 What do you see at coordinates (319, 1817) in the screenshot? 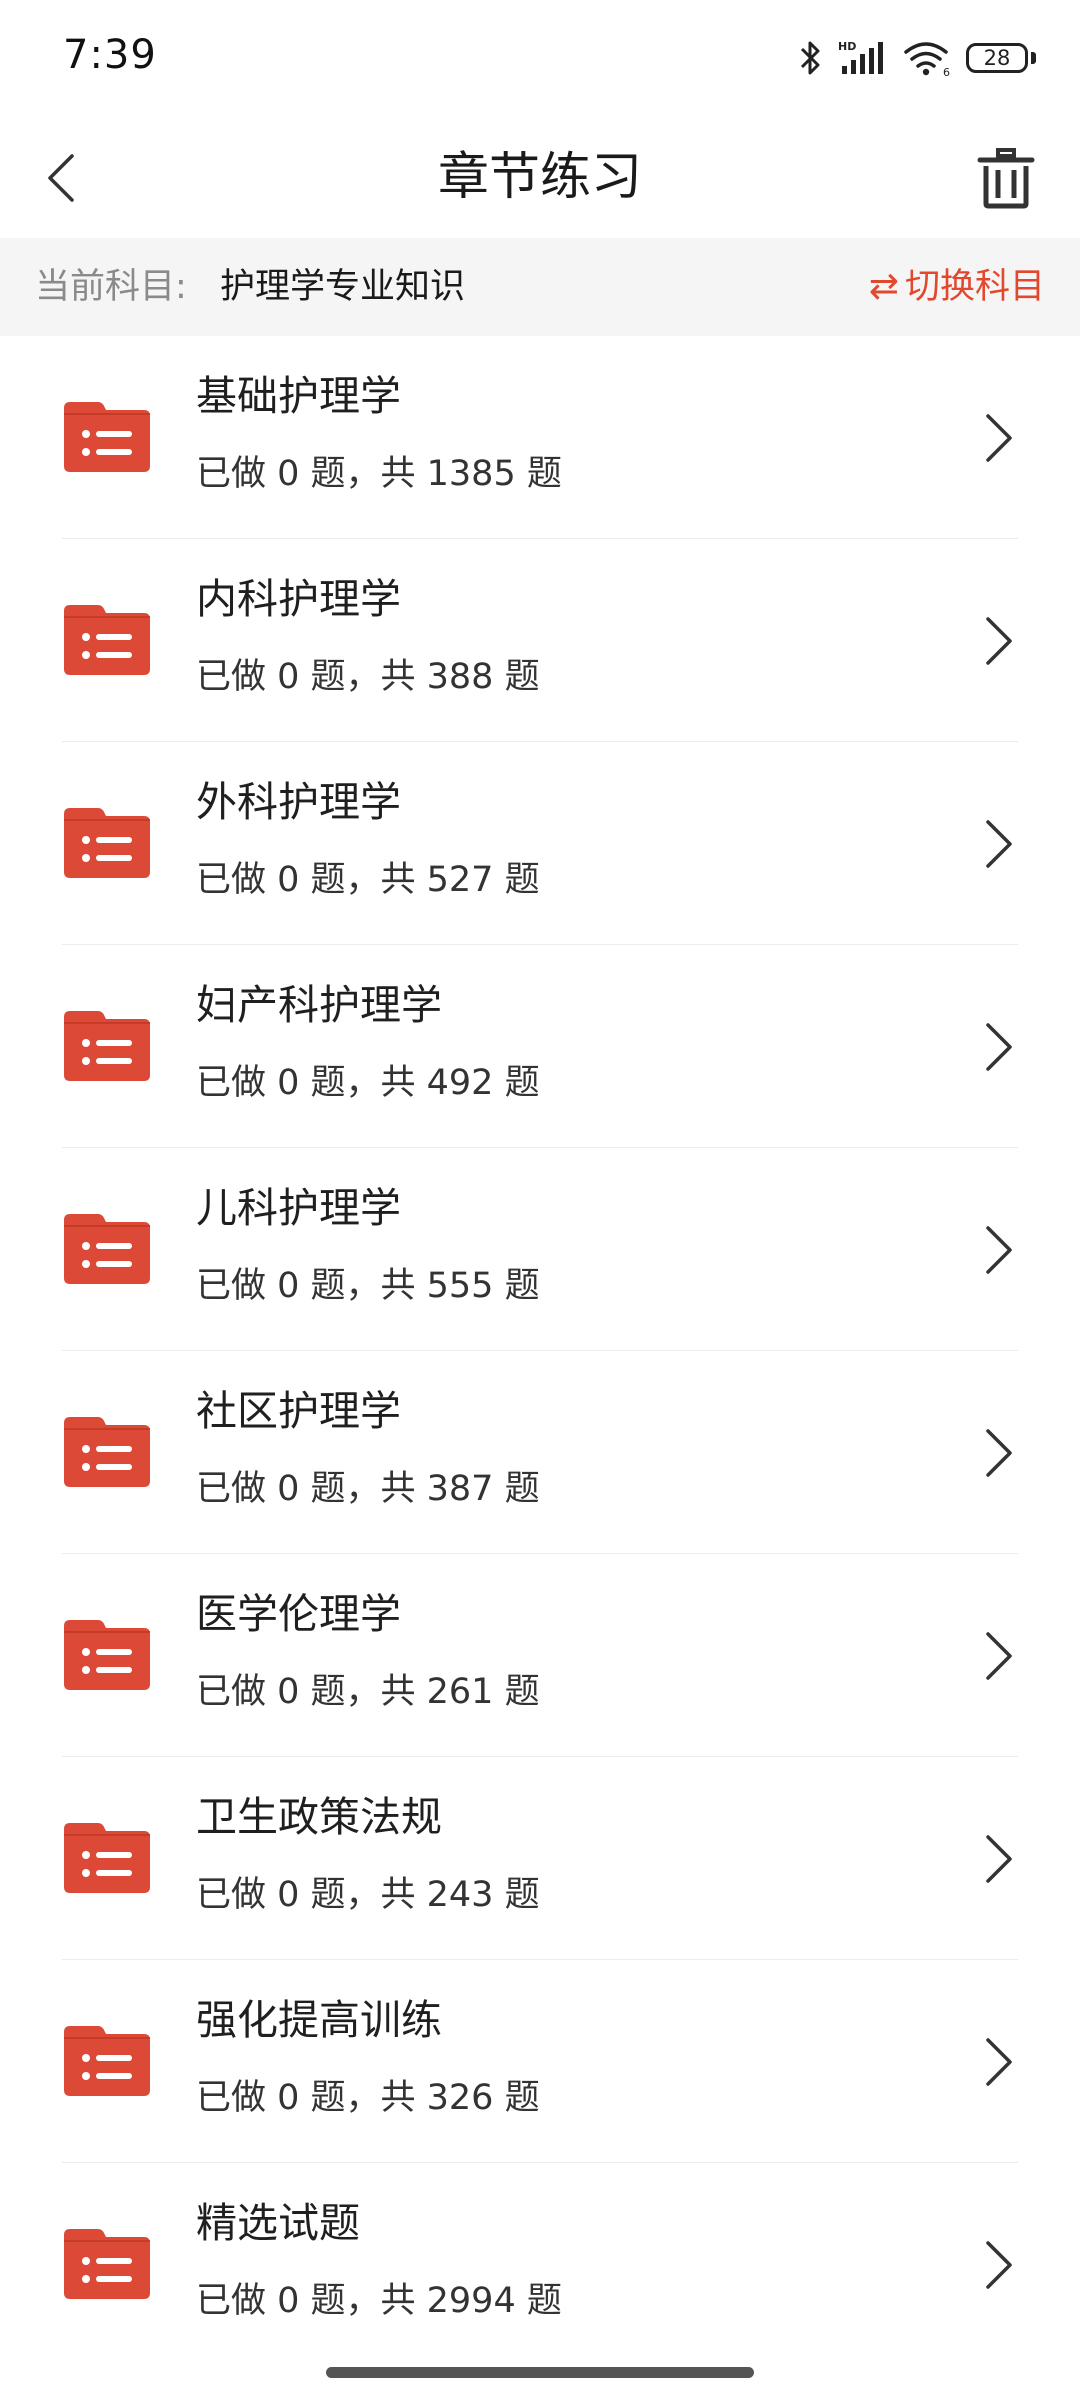
I see `chapter-title: 卫生政策法规` at bounding box center [319, 1817].